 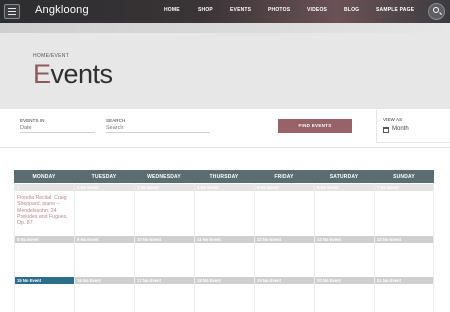 I want to click on day-8-header: 8 No Event, so click(x=44, y=239).